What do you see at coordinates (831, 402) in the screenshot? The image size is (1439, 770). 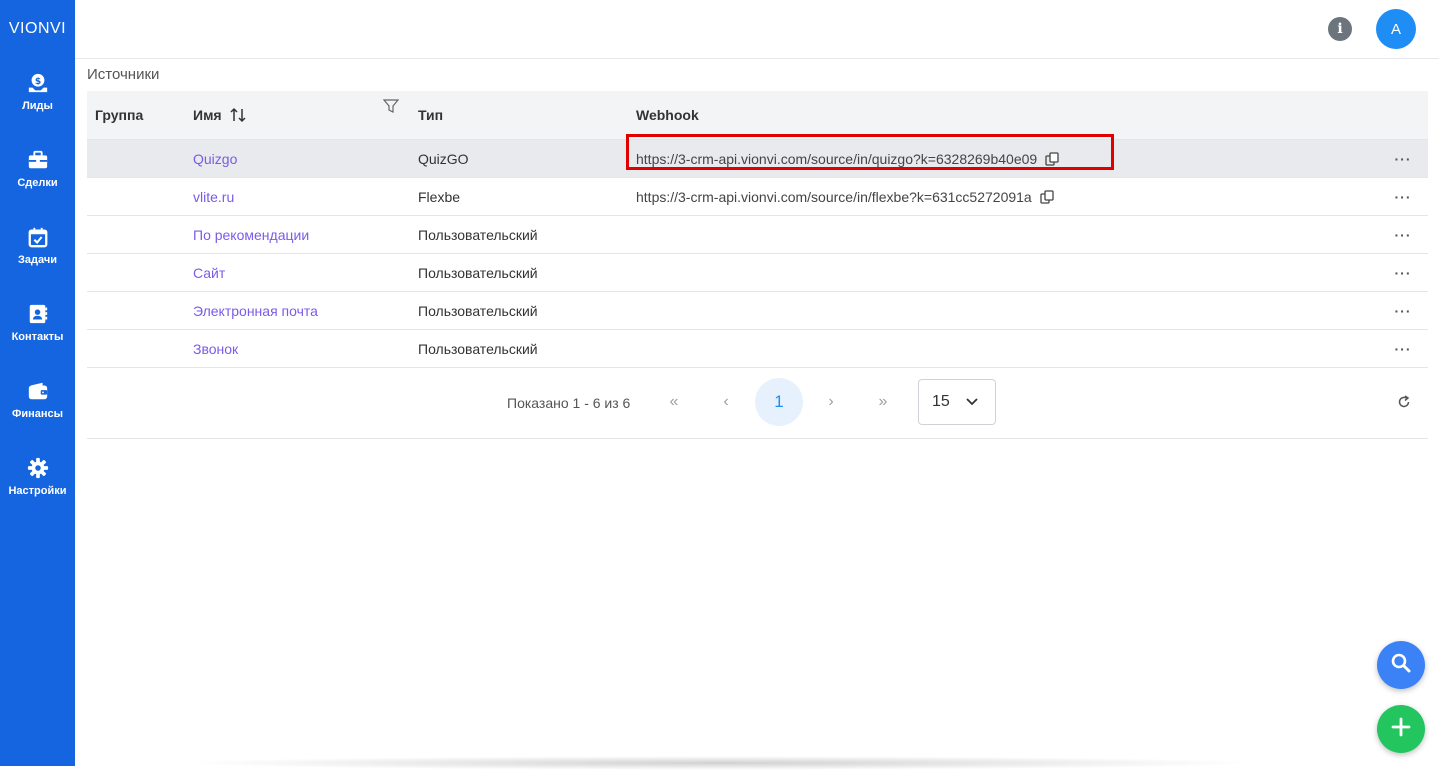 I see `next-page-button: ›` at bounding box center [831, 402].